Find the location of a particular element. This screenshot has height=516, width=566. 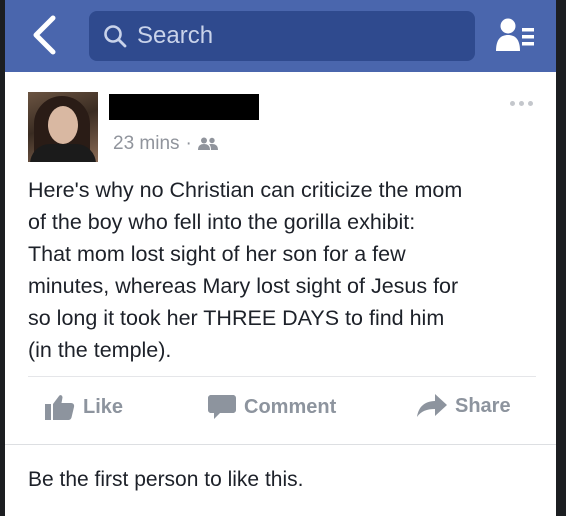

top-navigation-bar is located at coordinates (280, 36).